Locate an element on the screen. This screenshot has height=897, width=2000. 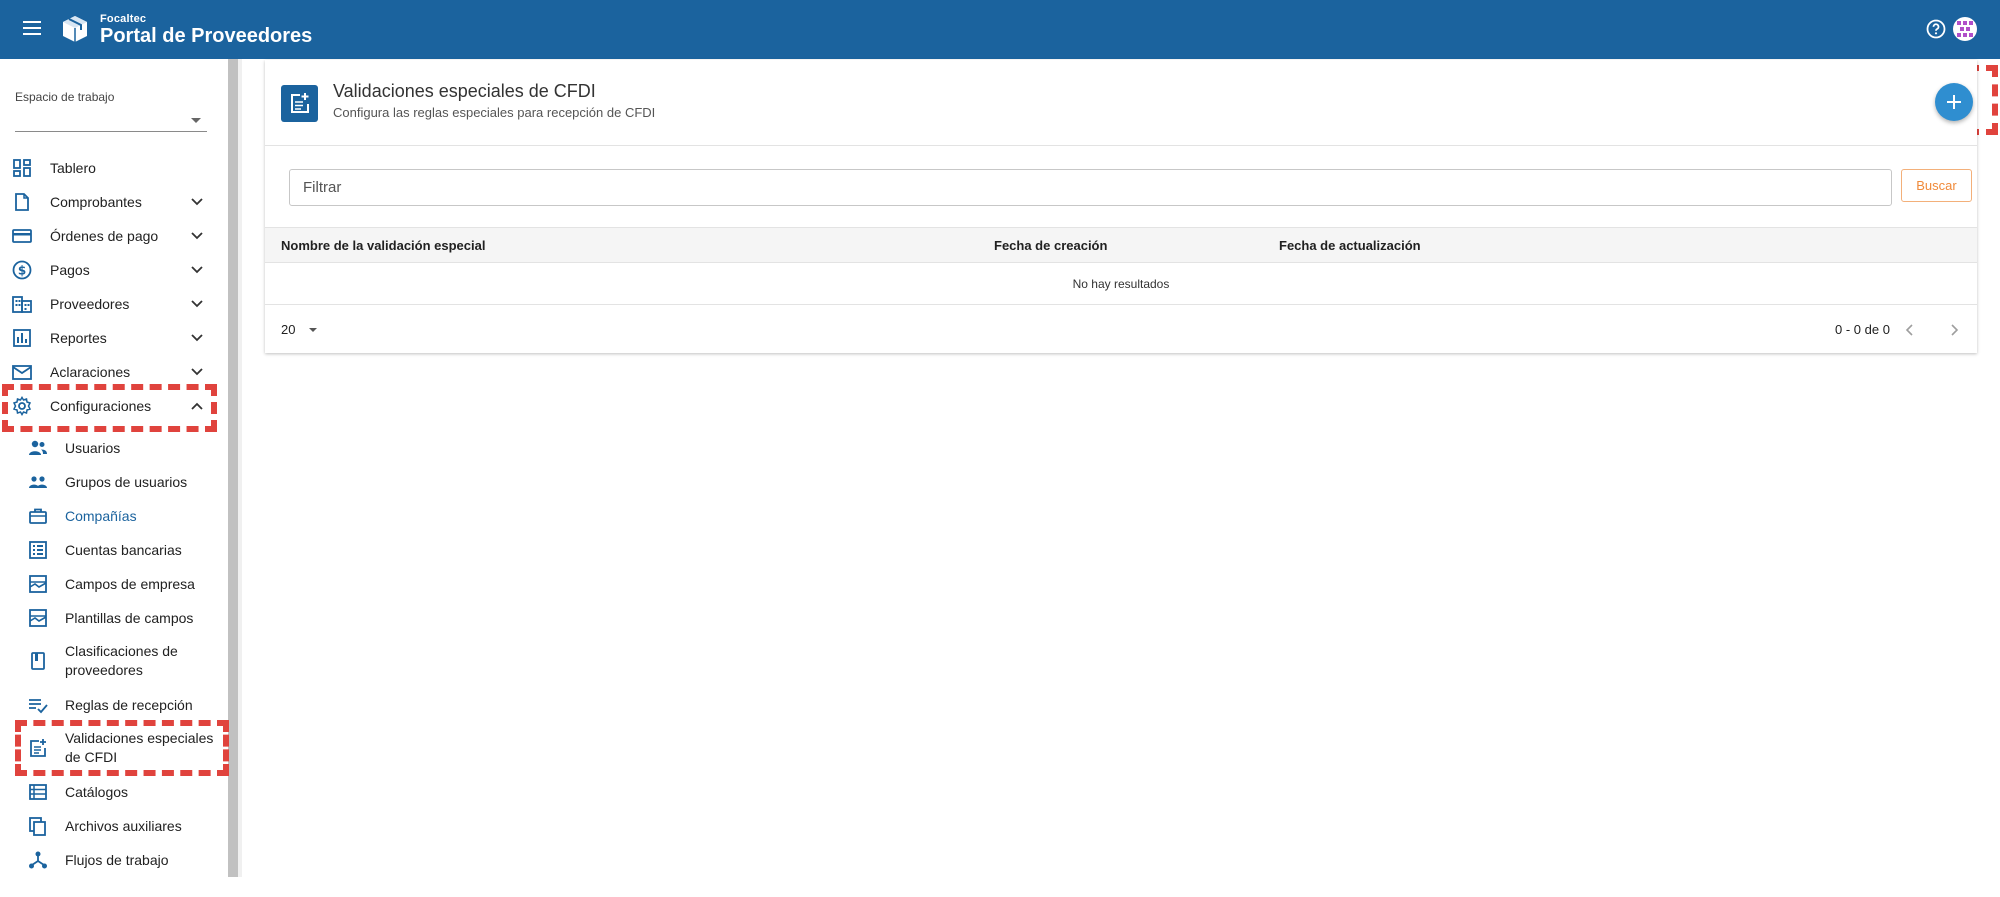
form-fields-icon is located at coordinates (38, 584).